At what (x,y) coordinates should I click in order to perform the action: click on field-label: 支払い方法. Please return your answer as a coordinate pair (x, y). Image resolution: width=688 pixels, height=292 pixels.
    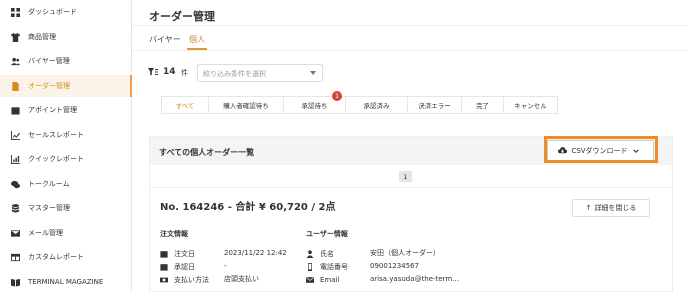
    Looking at the image, I should click on (191, 279).